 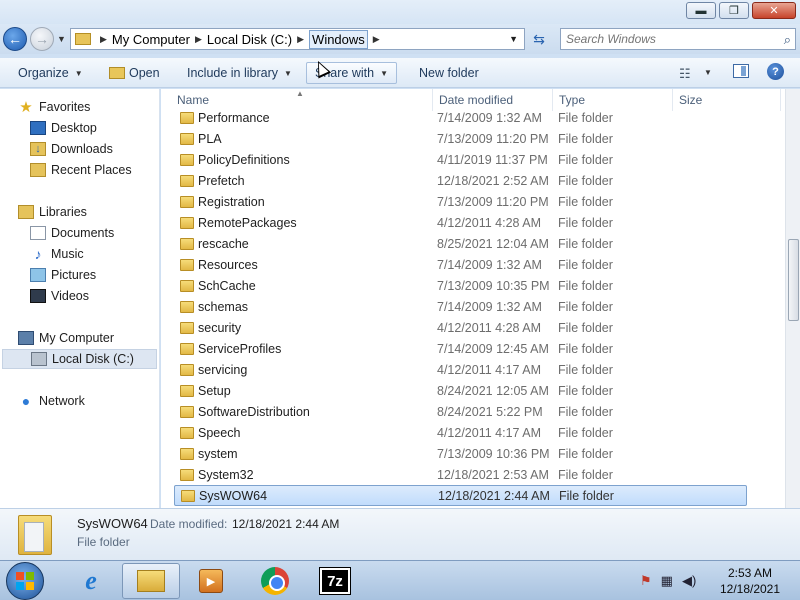 What do you see at coordinates (666, 39) in the screenshot?
I see `search-input` at bounding box center [666, 39].